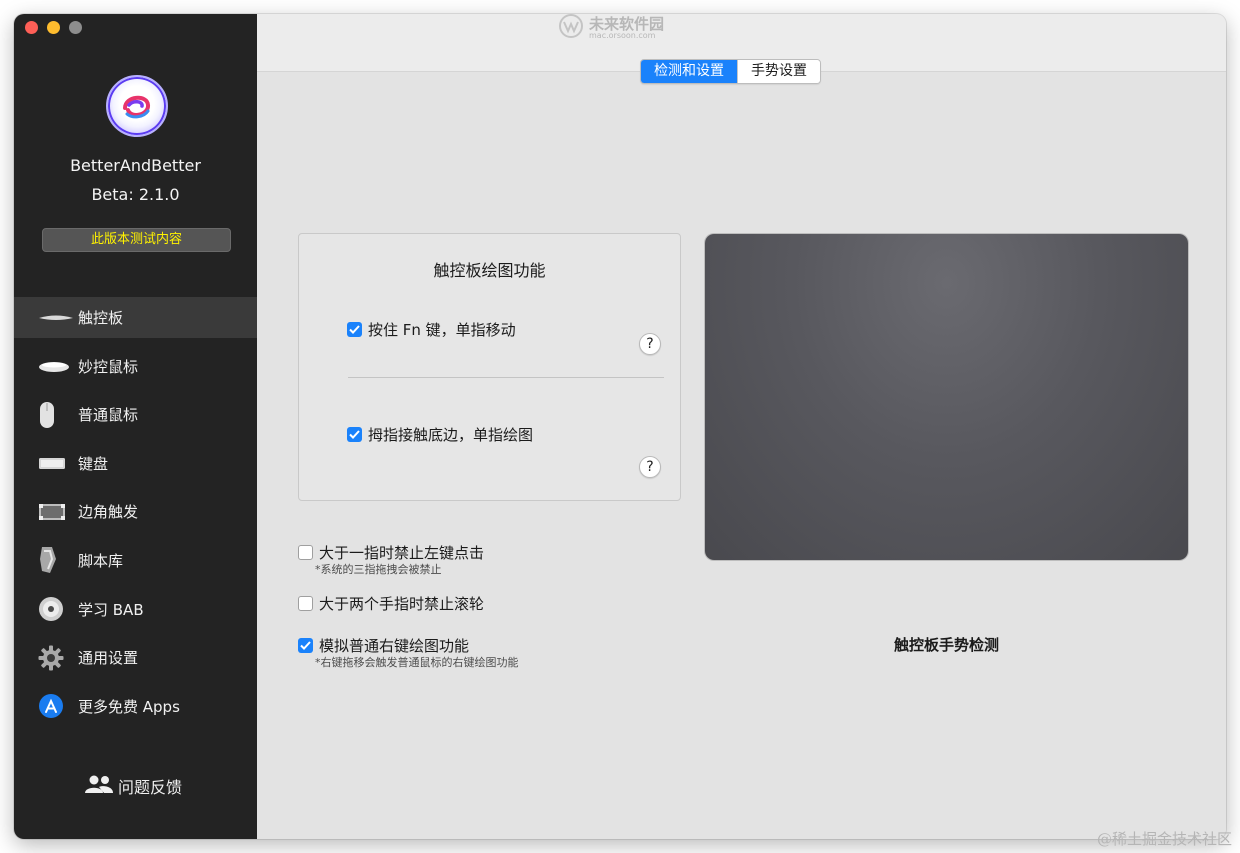 The image size is (1240, 853). Describe the element at coordinates (93, 463) in the screenshot. I see `sidebar-item-label: 键盘` at that location.